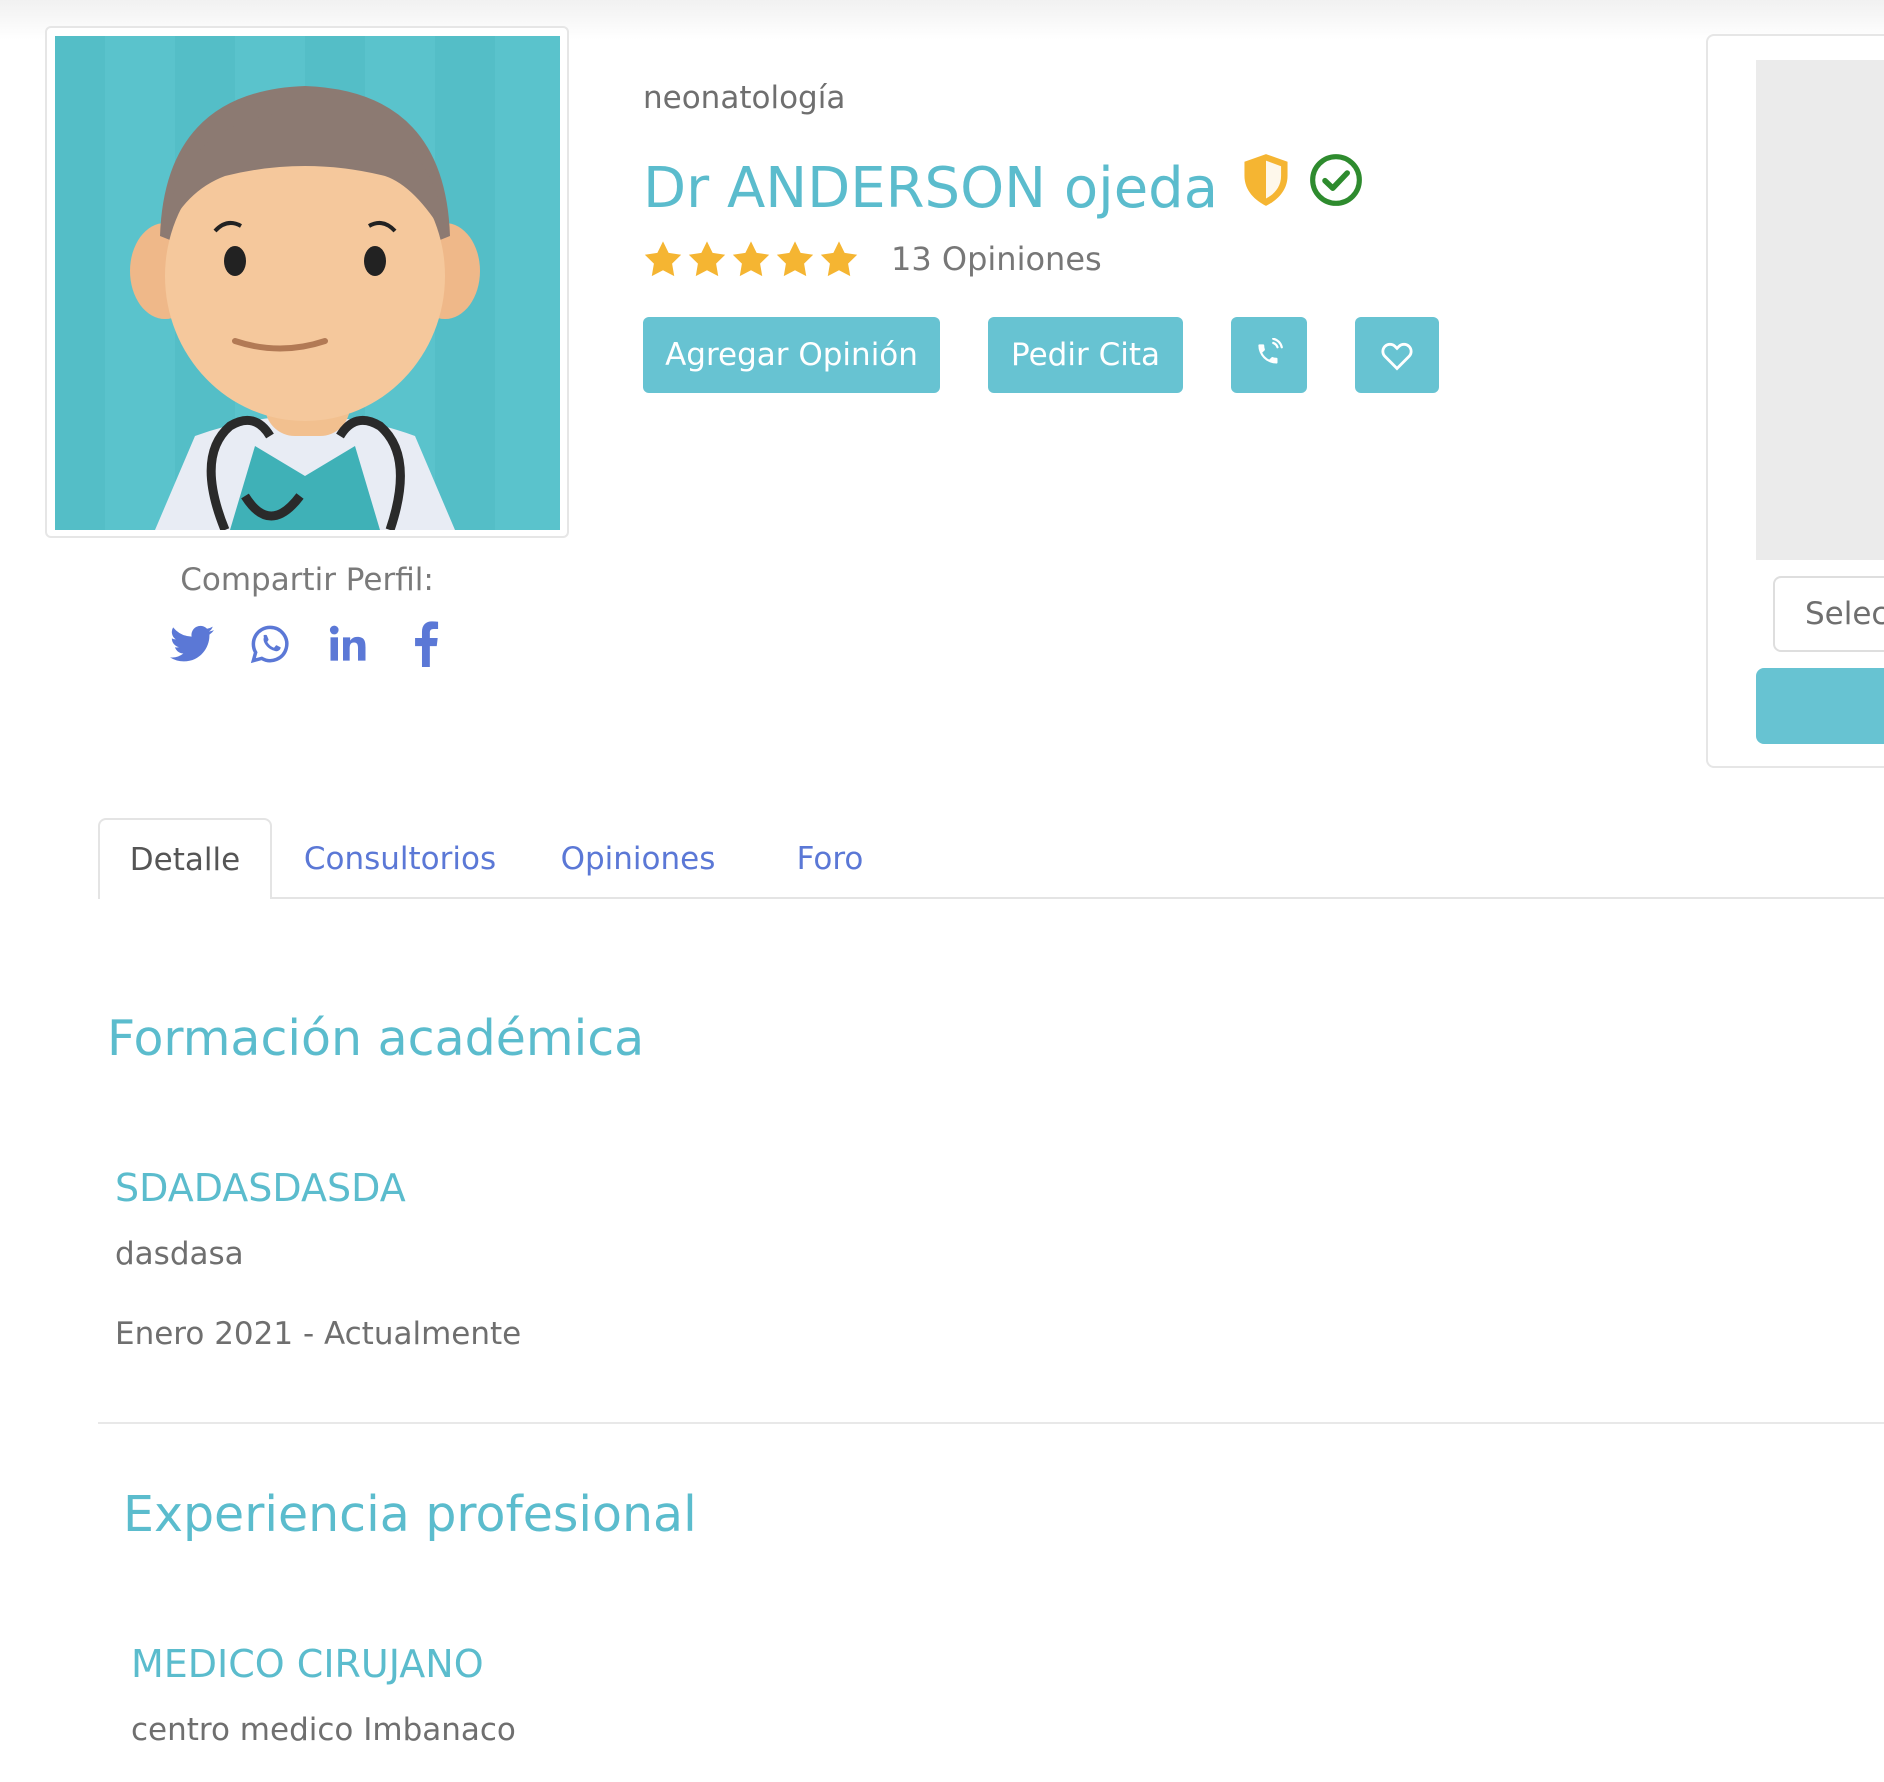  What do you see at coordinates (348, 644) in the screenshot?
I see `linkedin-icon` at bounding box center [348, 644].